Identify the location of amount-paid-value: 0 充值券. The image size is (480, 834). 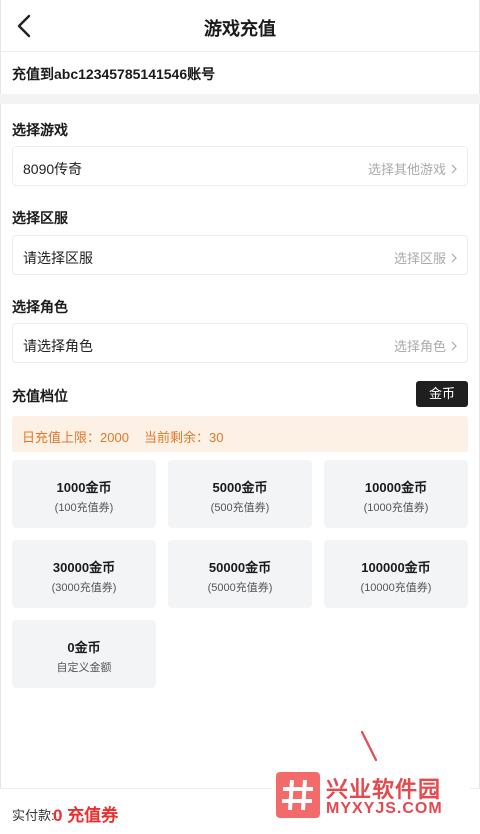
(86, 815).